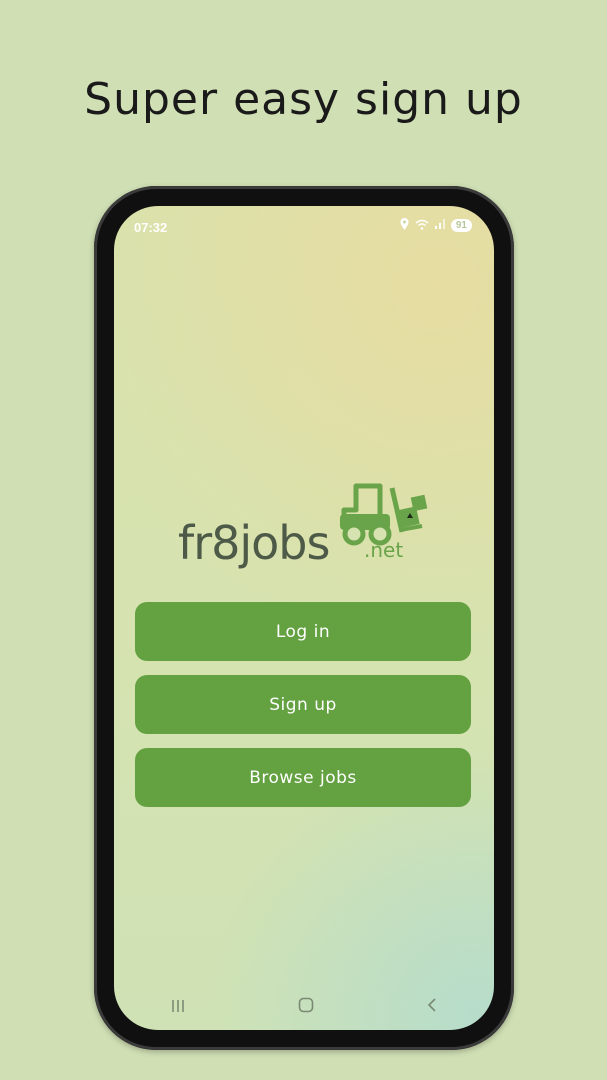 This screenshot has width=607, height=1080. Describe the element at coordinates (151, 227) in the screenshot. I see `status-time: 07:32` at that location.